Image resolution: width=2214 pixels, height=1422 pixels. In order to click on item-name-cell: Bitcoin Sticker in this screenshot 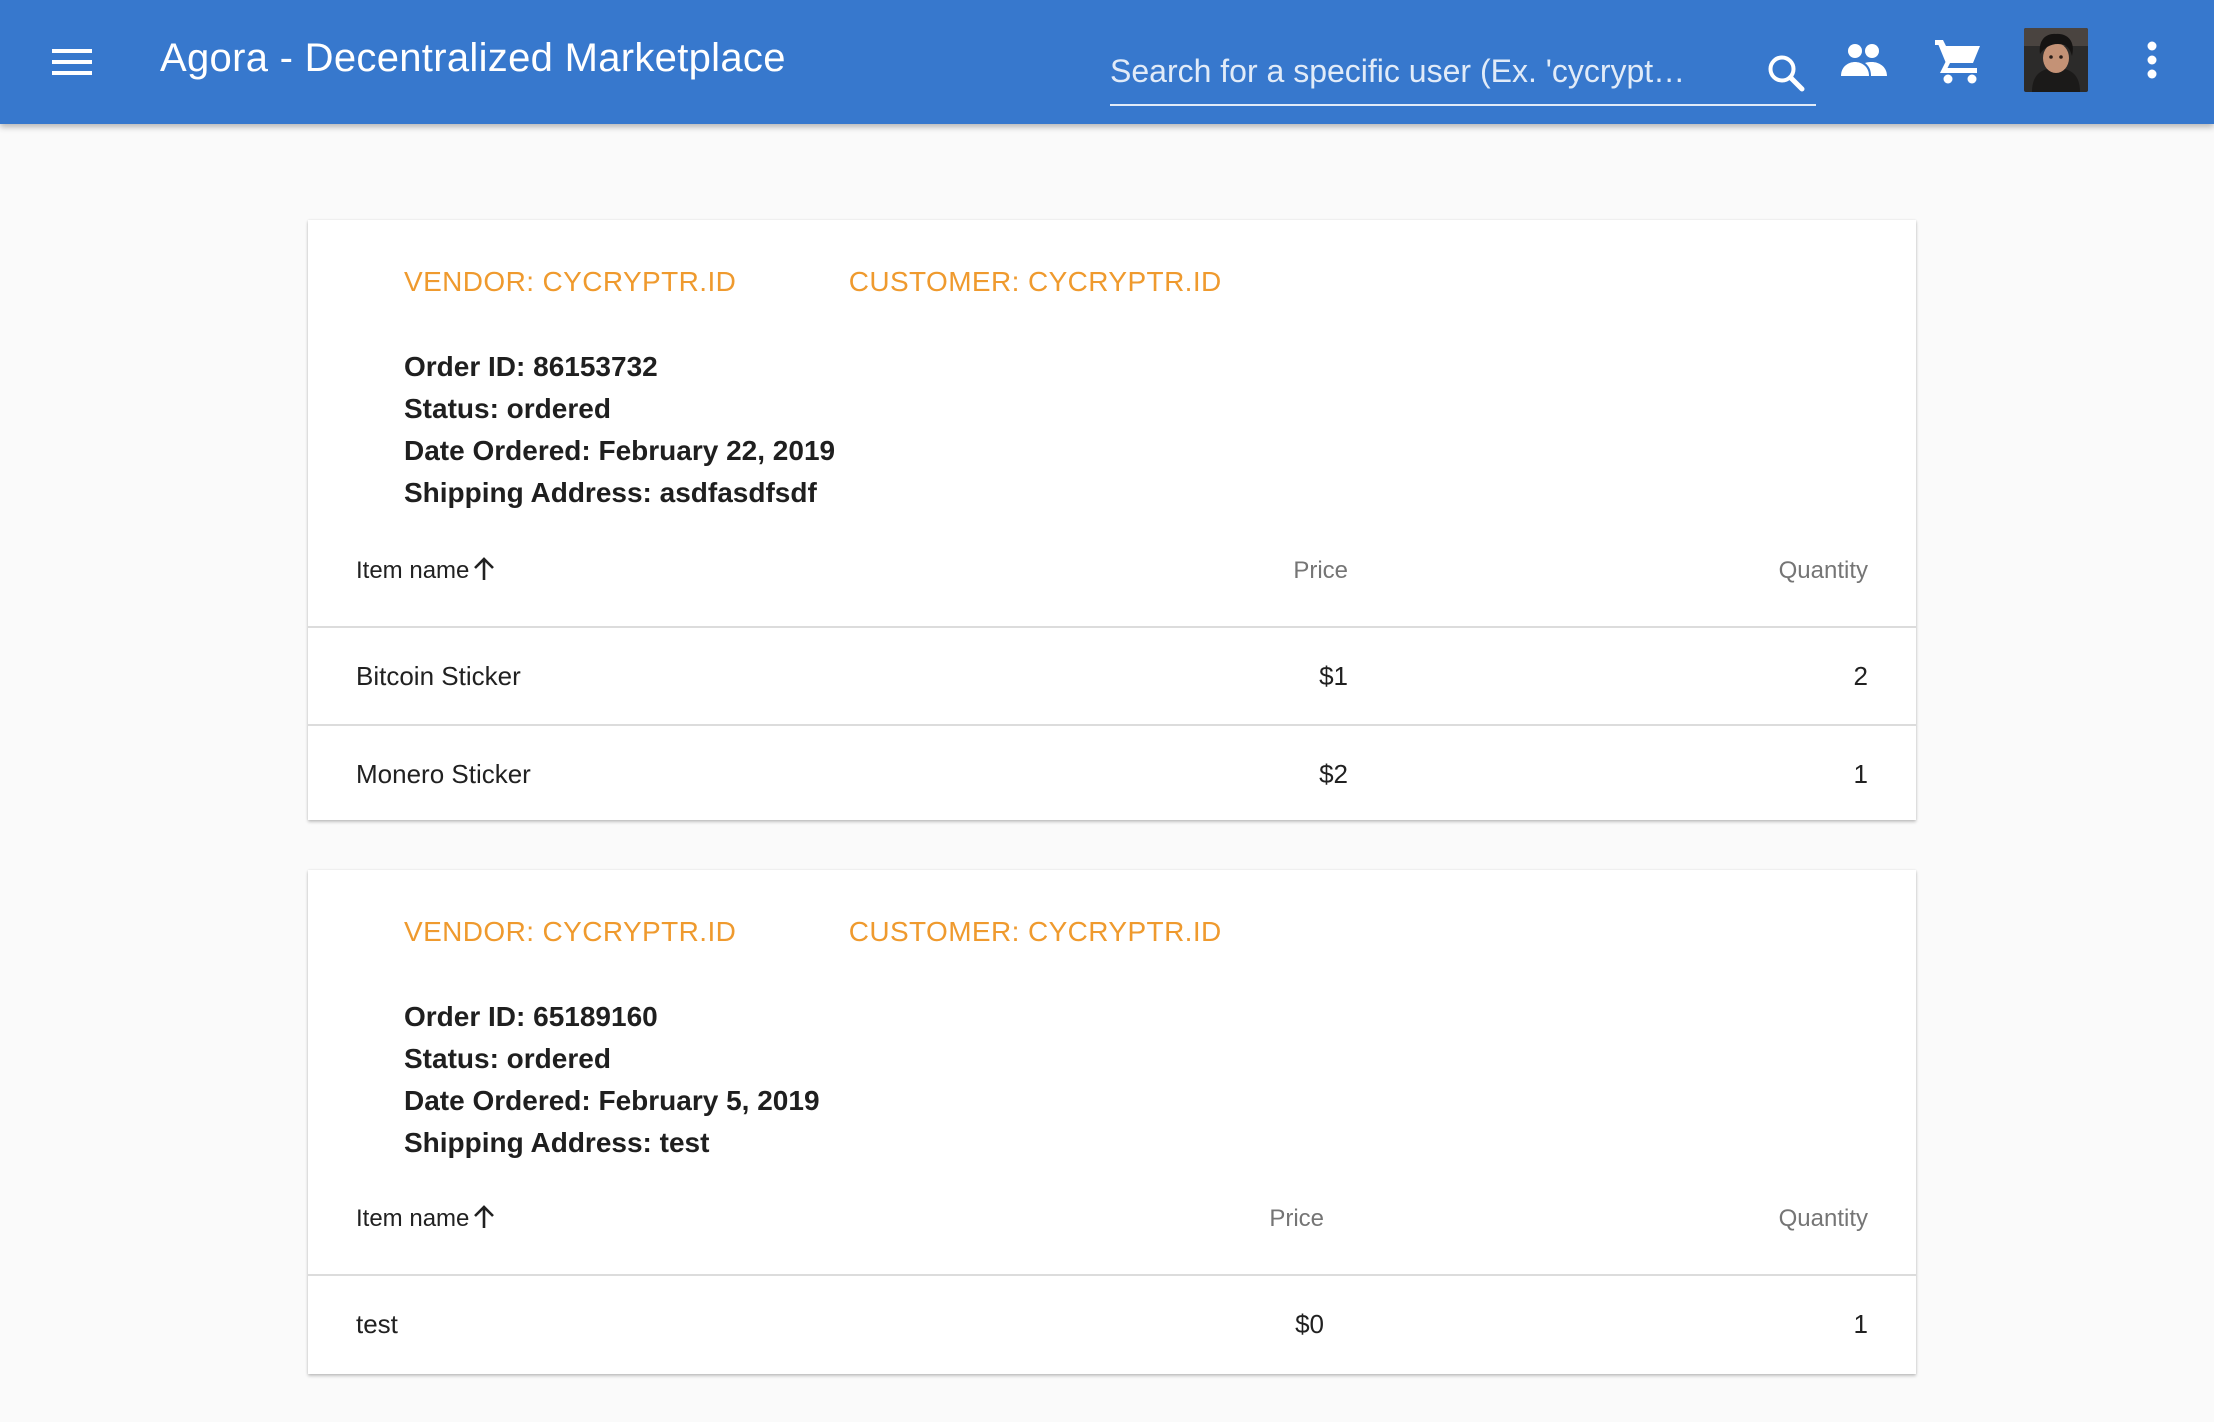, I will do `click(558, 676)`.